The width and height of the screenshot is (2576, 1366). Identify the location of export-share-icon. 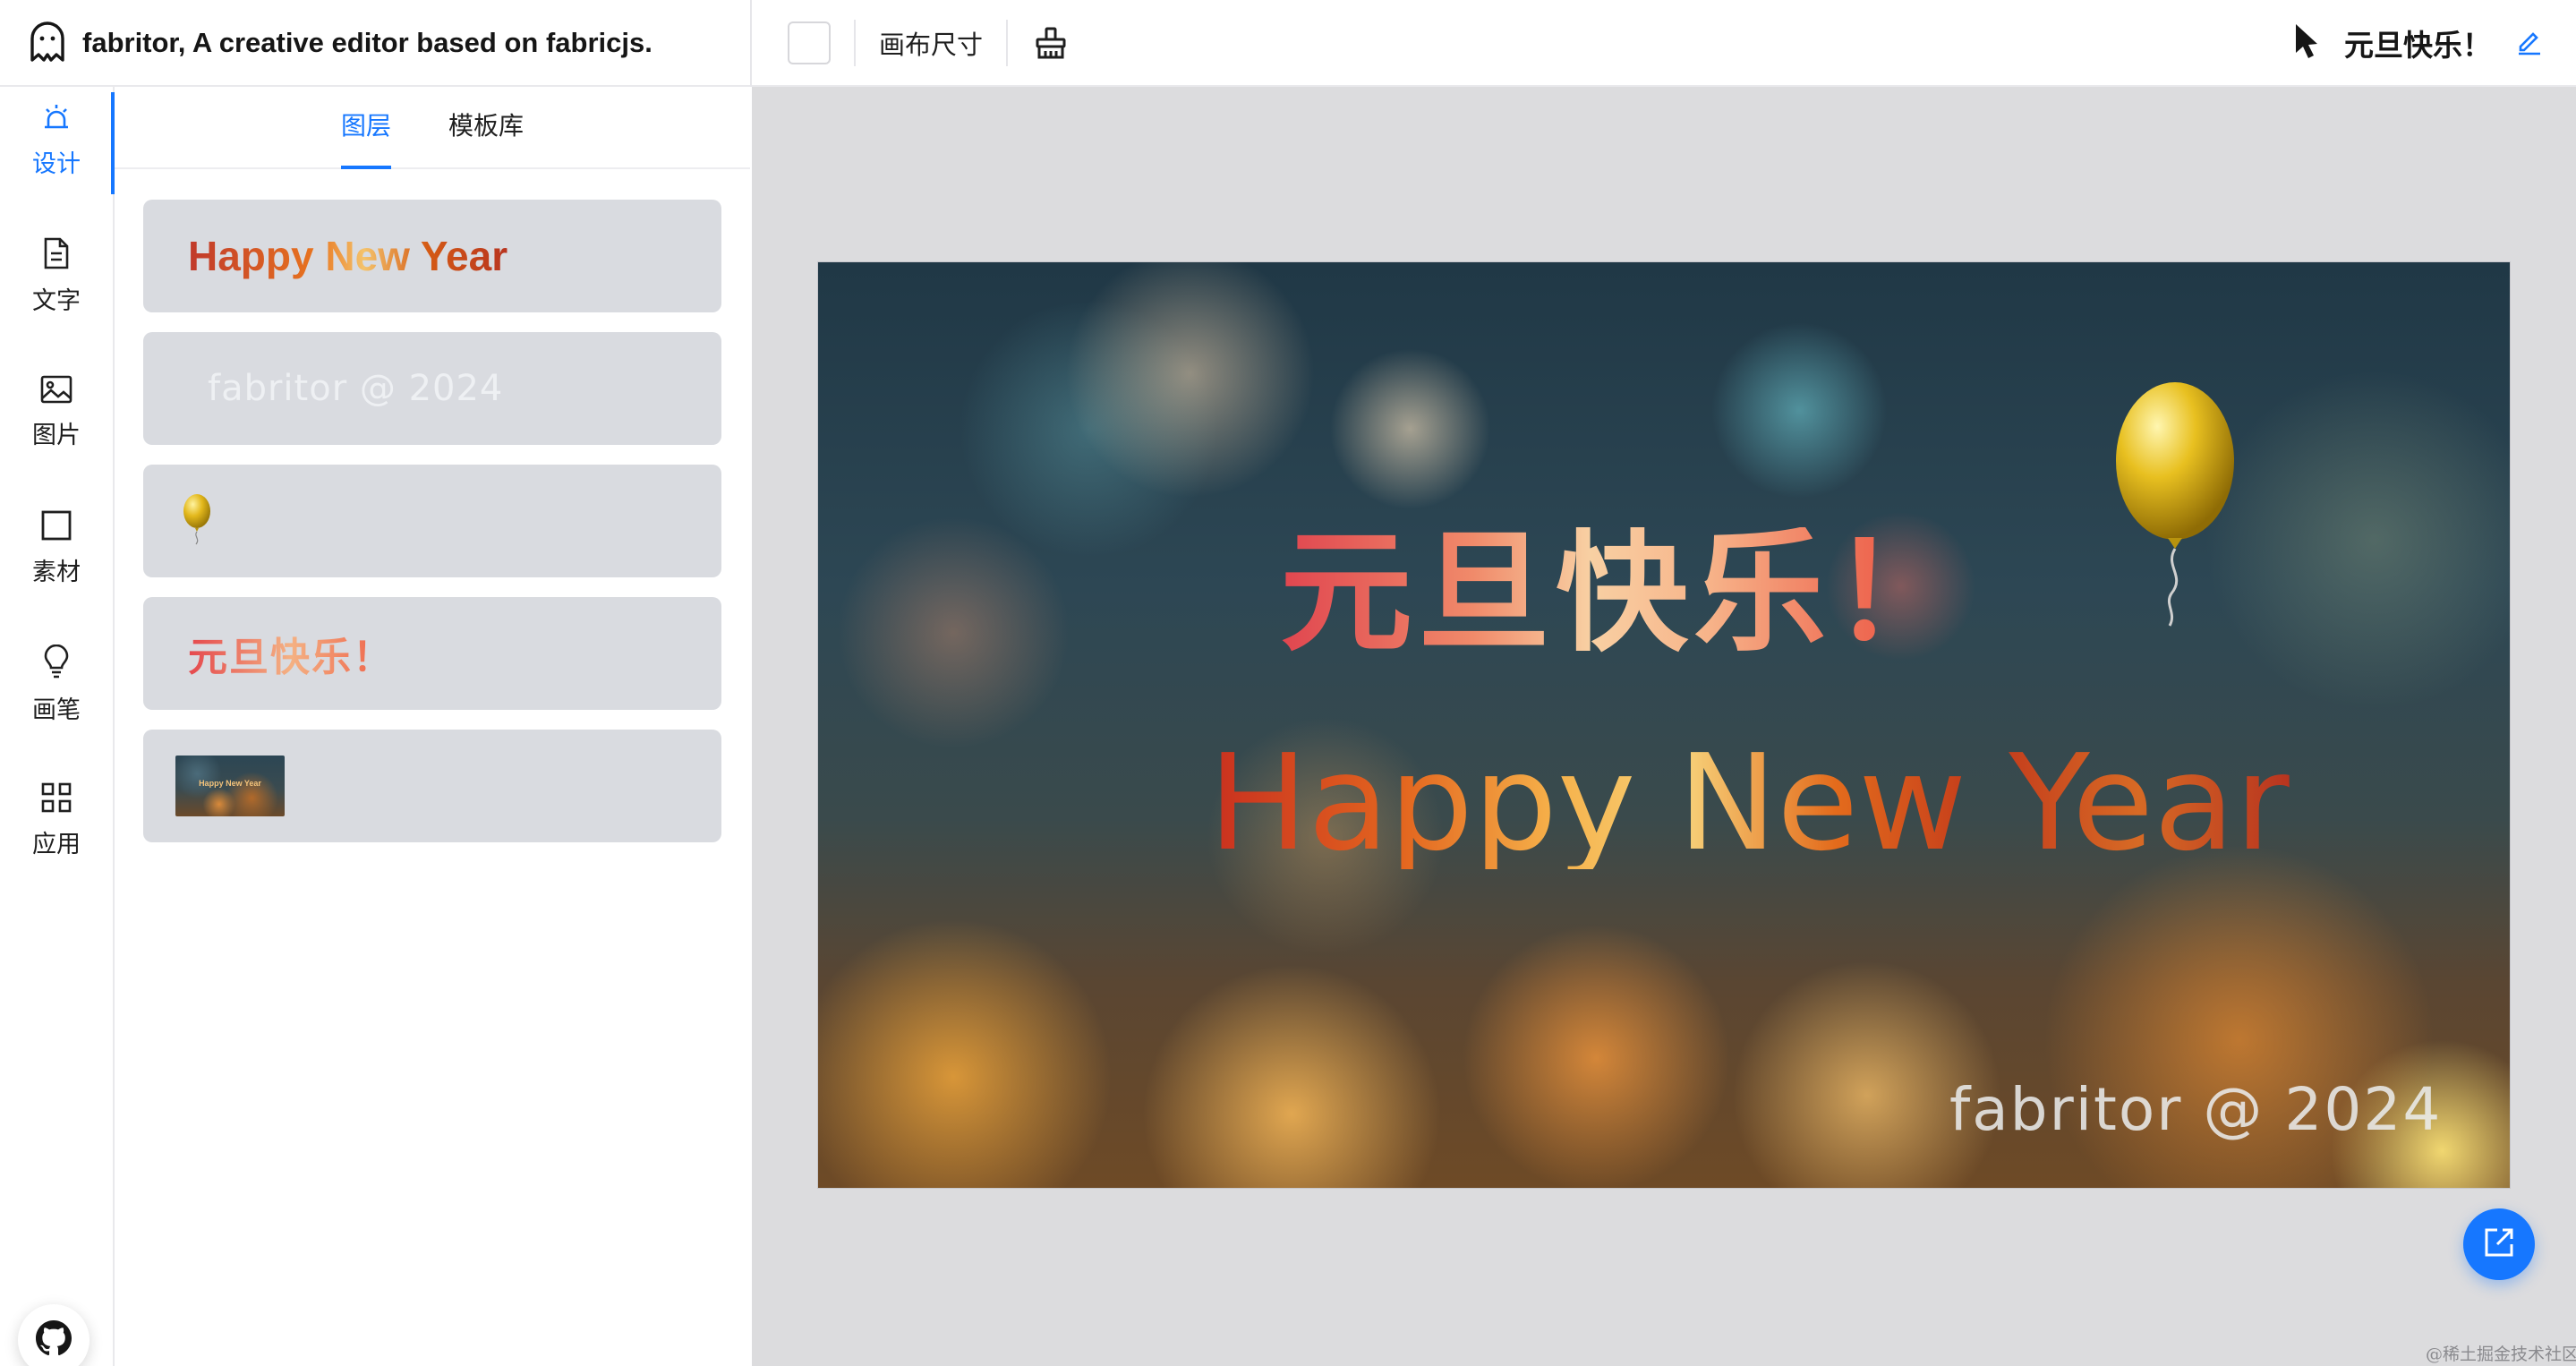
(2499, 1244).